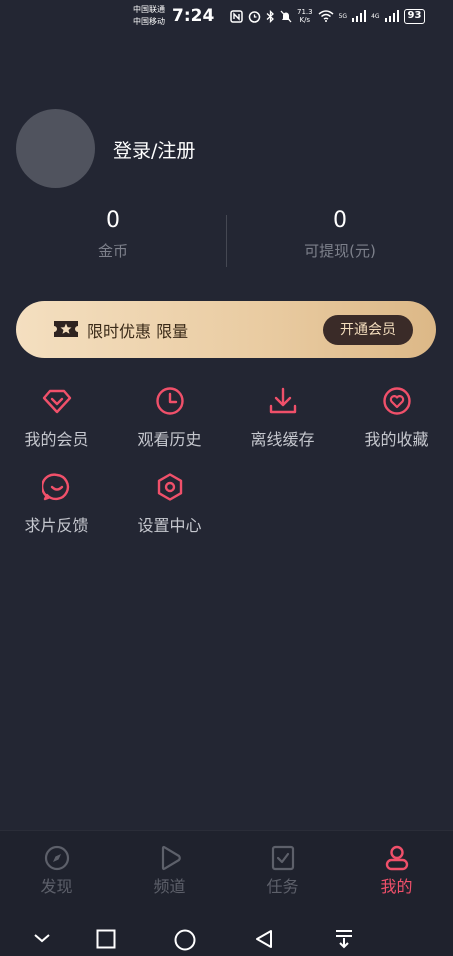 The height and width of the screenshot is (956, 453). Describe the element at coordinates (396, 401) in the screenshot. I see `heart-icon` at that location.